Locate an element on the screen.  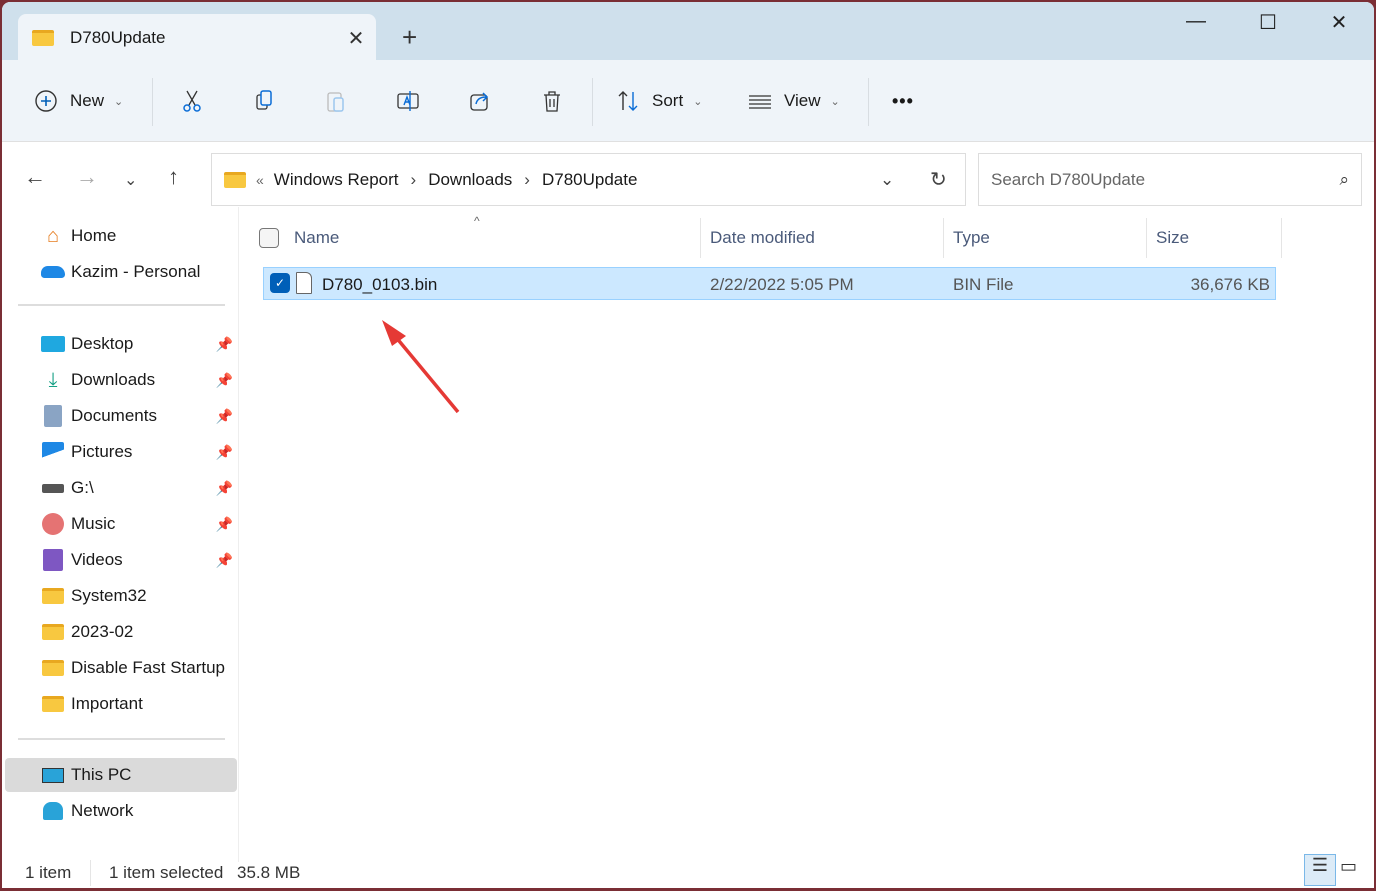
command-bar: New ⌄ Sort ⌄ View ⌄ ••• is located at coordinates (688, 101).